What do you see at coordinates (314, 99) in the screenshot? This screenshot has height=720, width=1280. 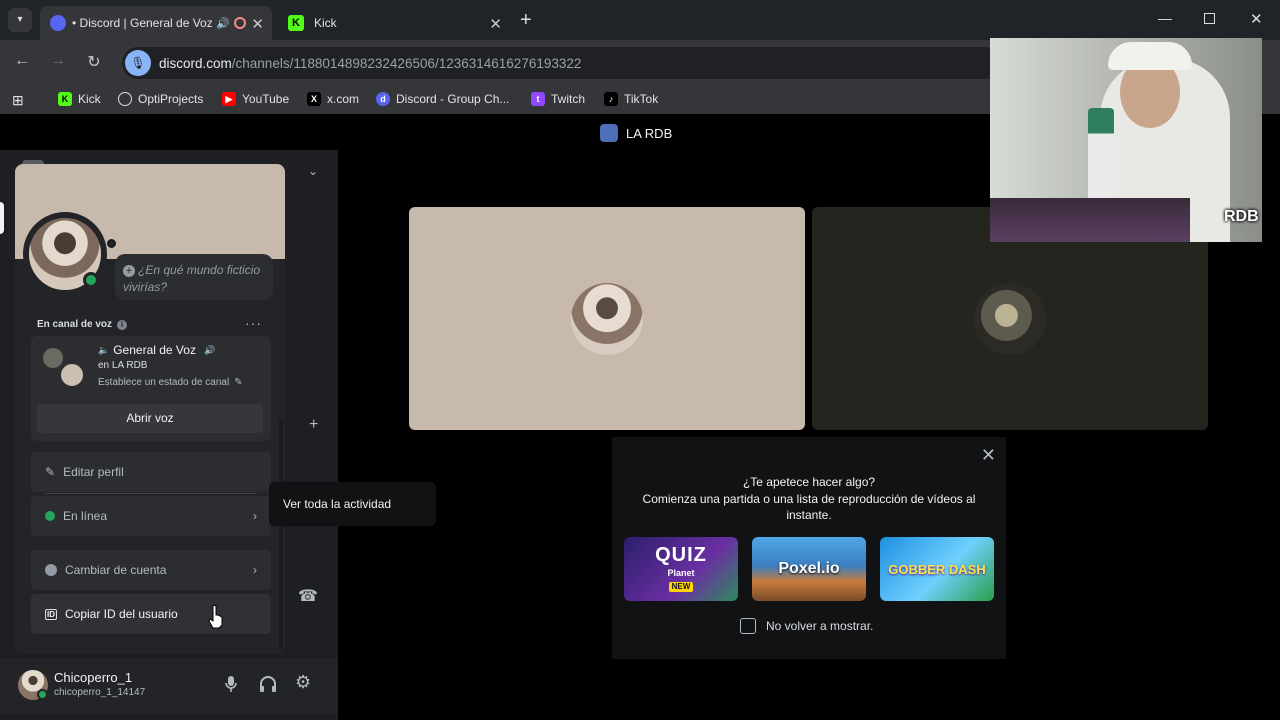 I see `x-icon: X` at bounding box center [314, 99].